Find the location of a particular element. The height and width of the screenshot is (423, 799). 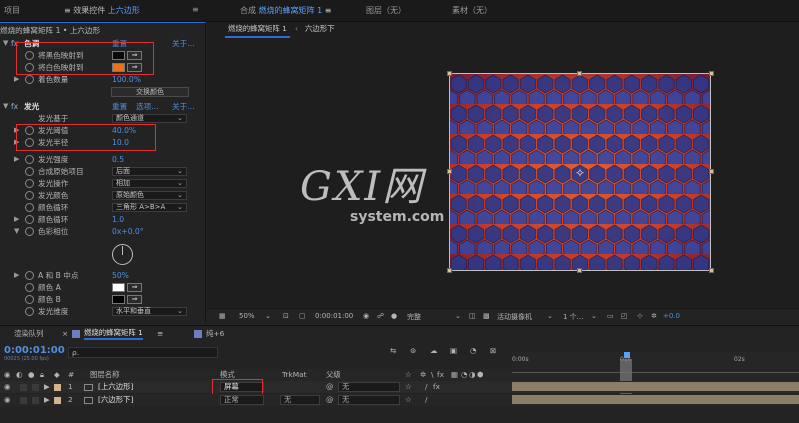

camera-dropdown: 活动摄像机 is located at coordinates (514, 317).